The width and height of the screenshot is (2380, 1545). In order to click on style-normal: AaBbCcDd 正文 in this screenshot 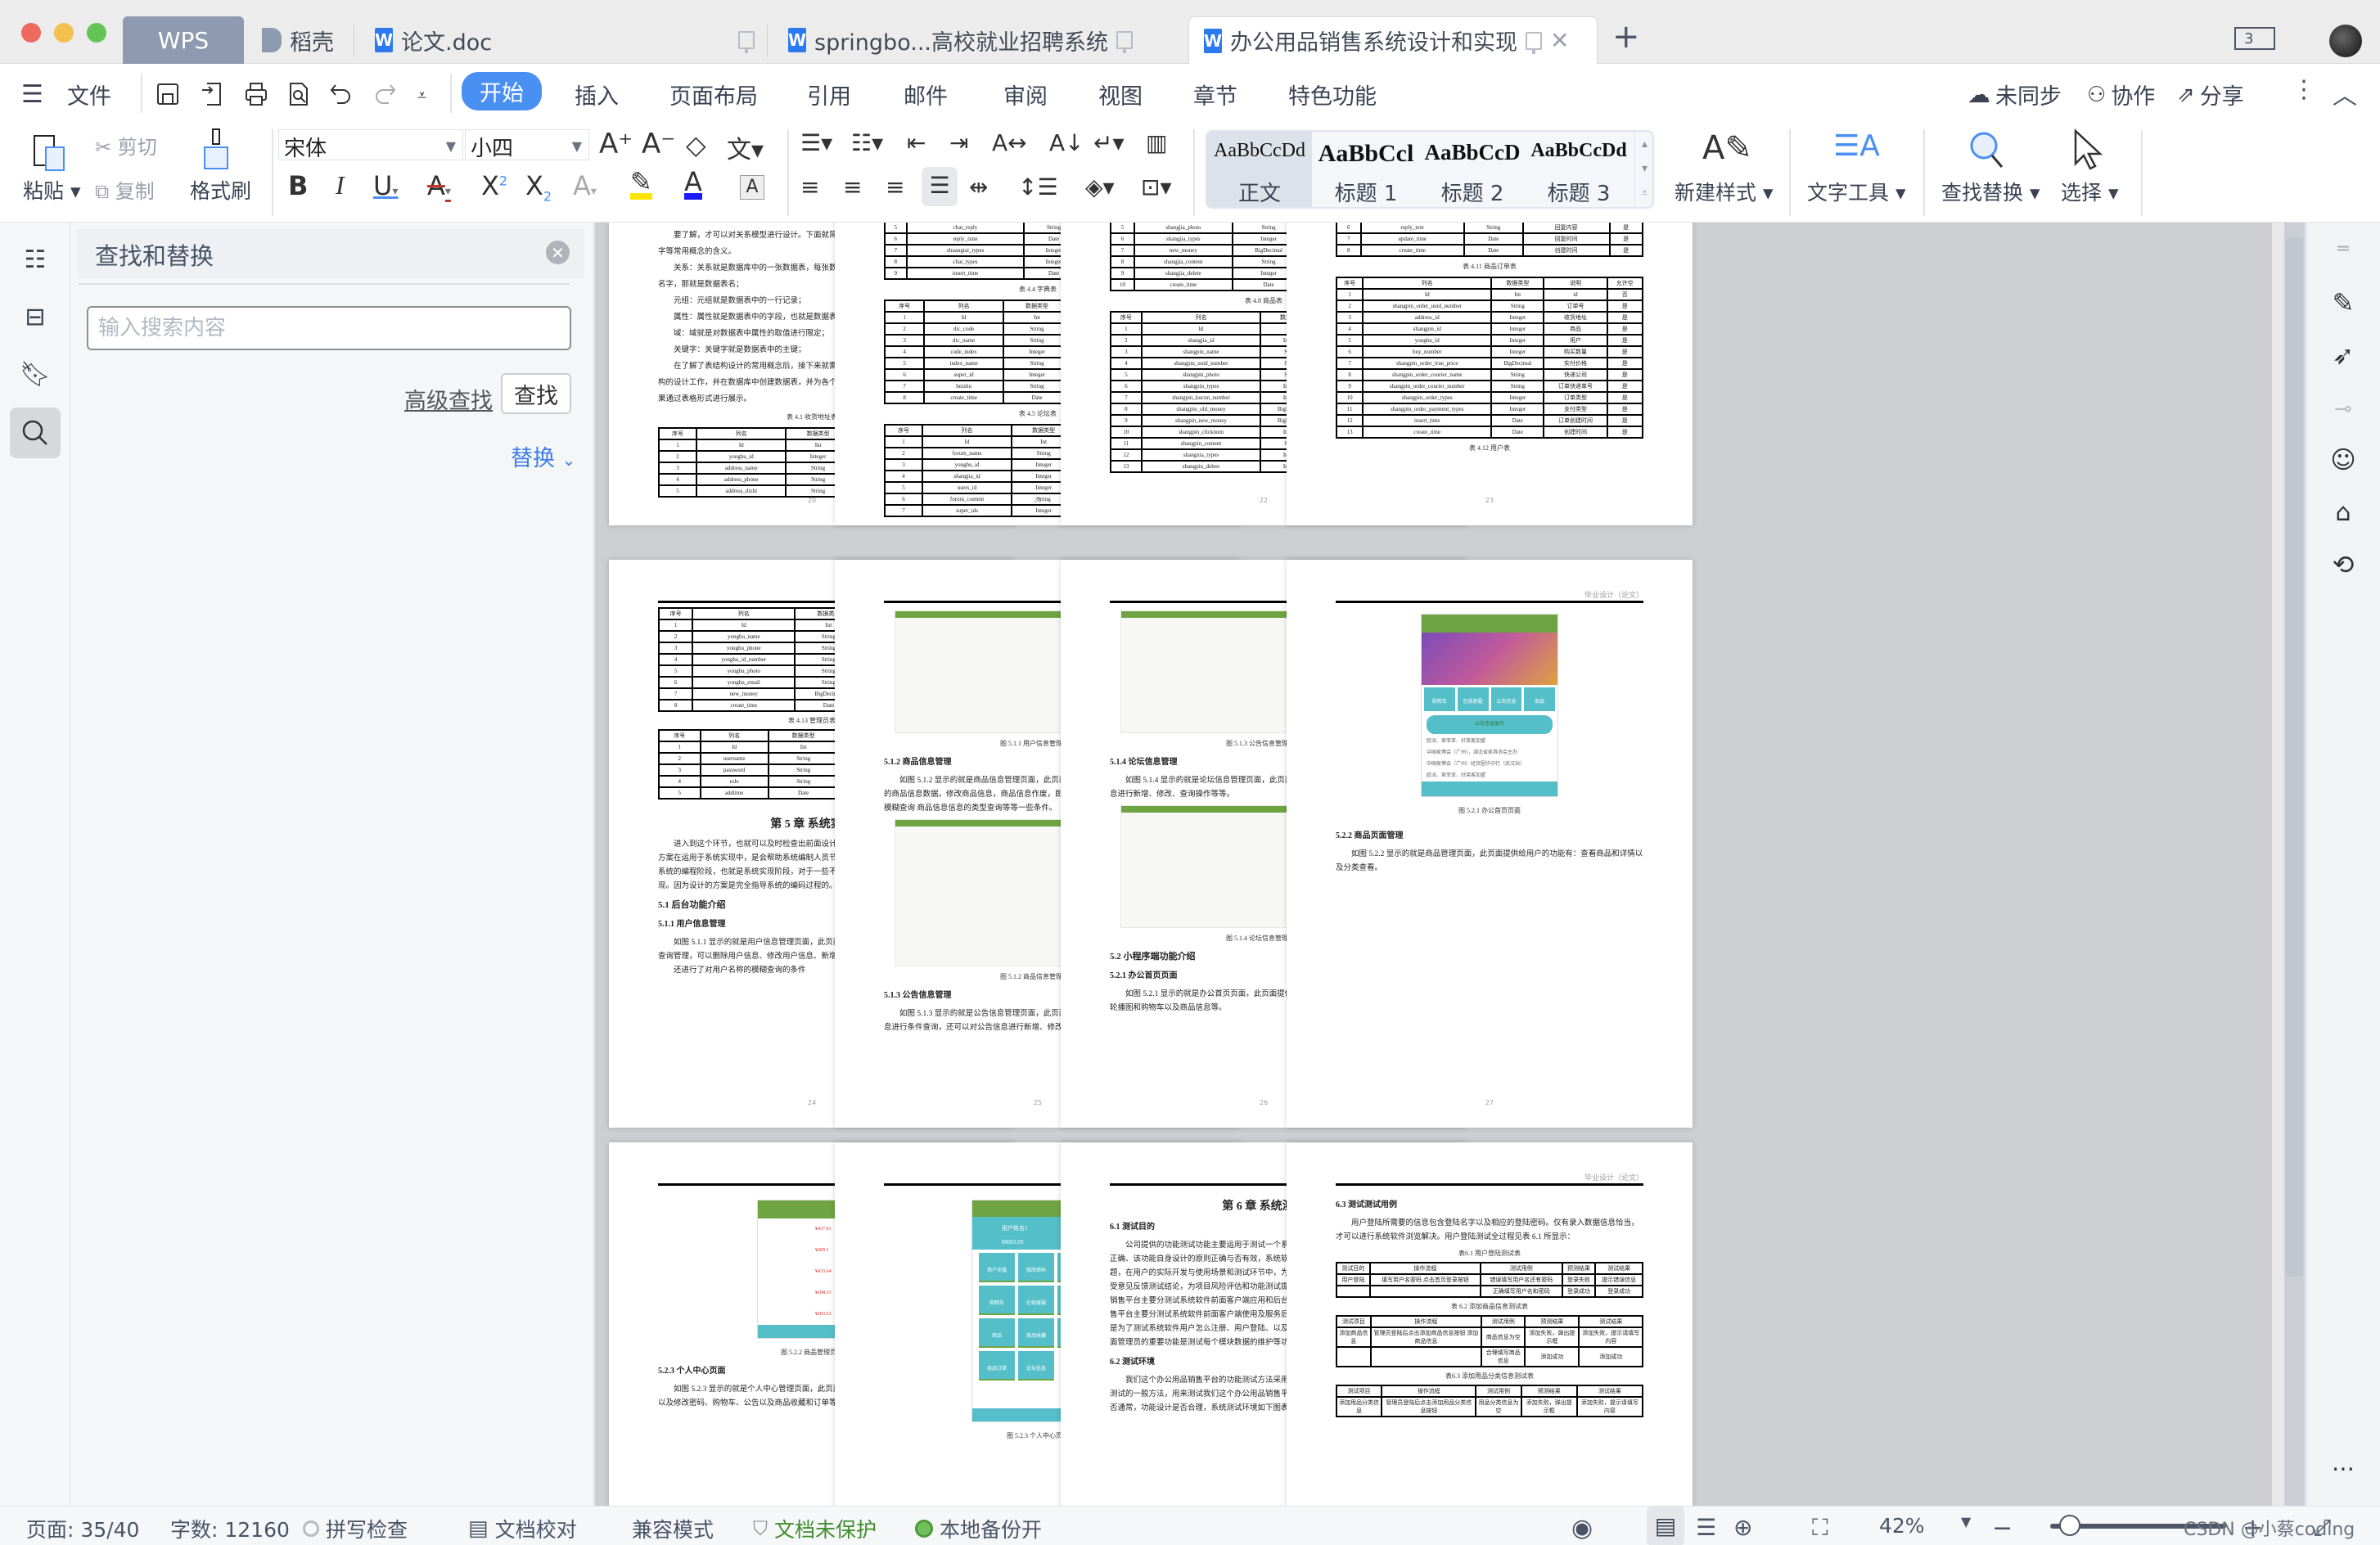, I will do `click(1260, 169)`.